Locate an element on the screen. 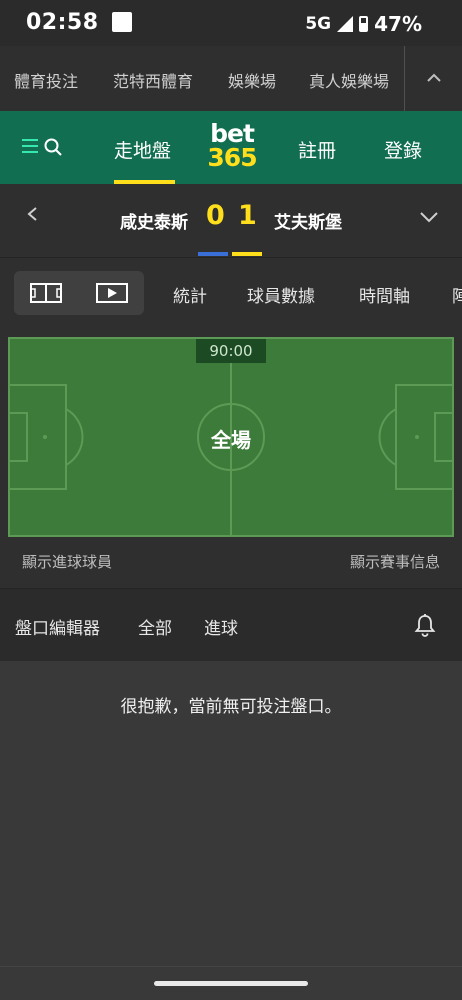 This screenshot has width=462, height=1000. home-indicator is located at coordinates (231, 983).